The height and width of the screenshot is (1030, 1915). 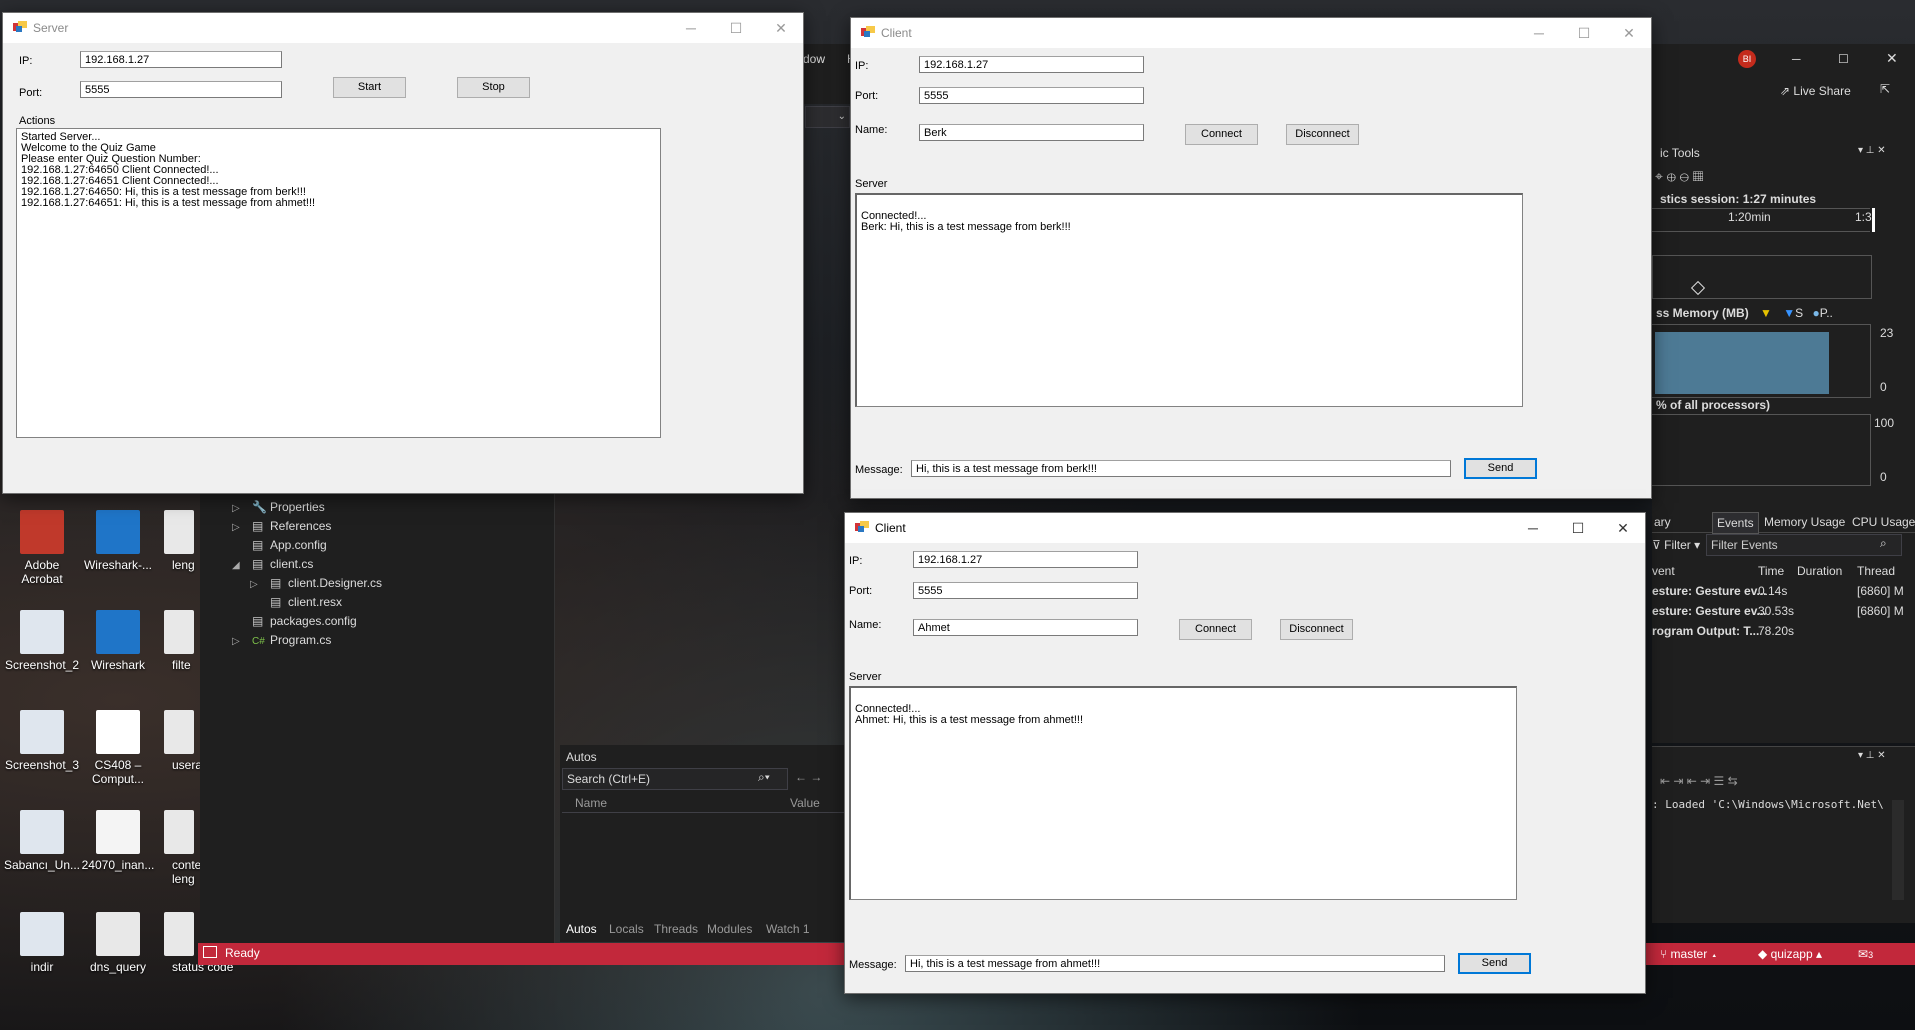 I want to click on notifications-icon: ✉3, so click(x=1865, y=954).